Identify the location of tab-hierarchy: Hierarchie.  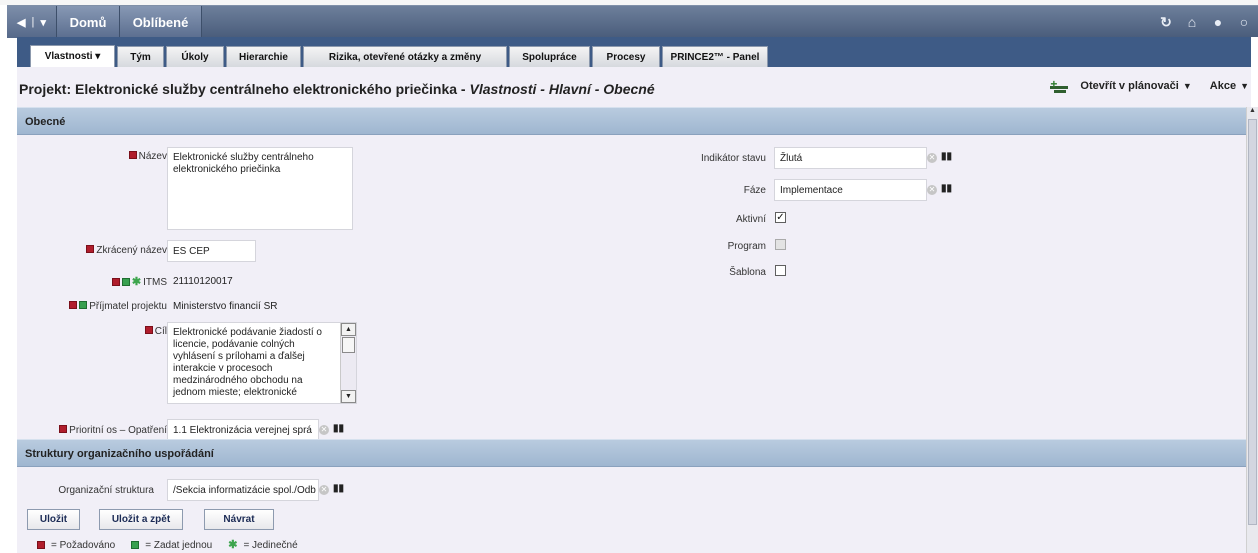
(263, 56).